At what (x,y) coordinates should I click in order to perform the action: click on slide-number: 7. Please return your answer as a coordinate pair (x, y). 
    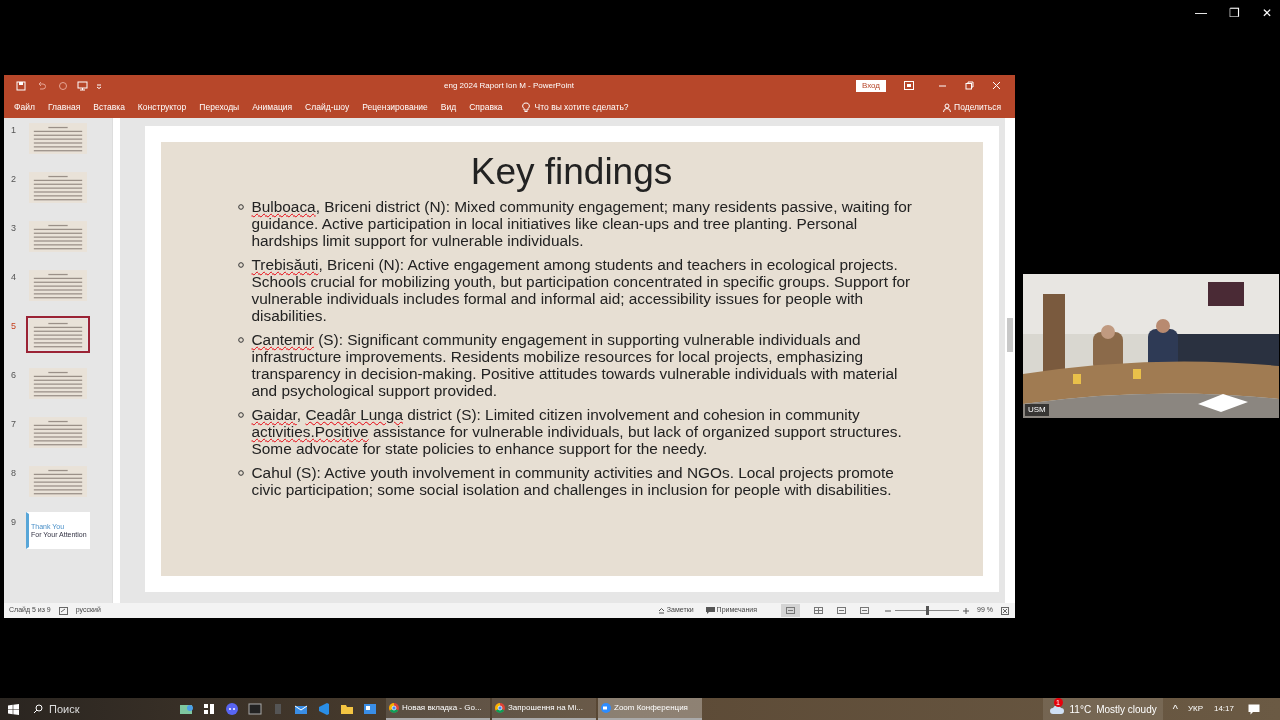
    Looking at the image, I should click on (13, 424).